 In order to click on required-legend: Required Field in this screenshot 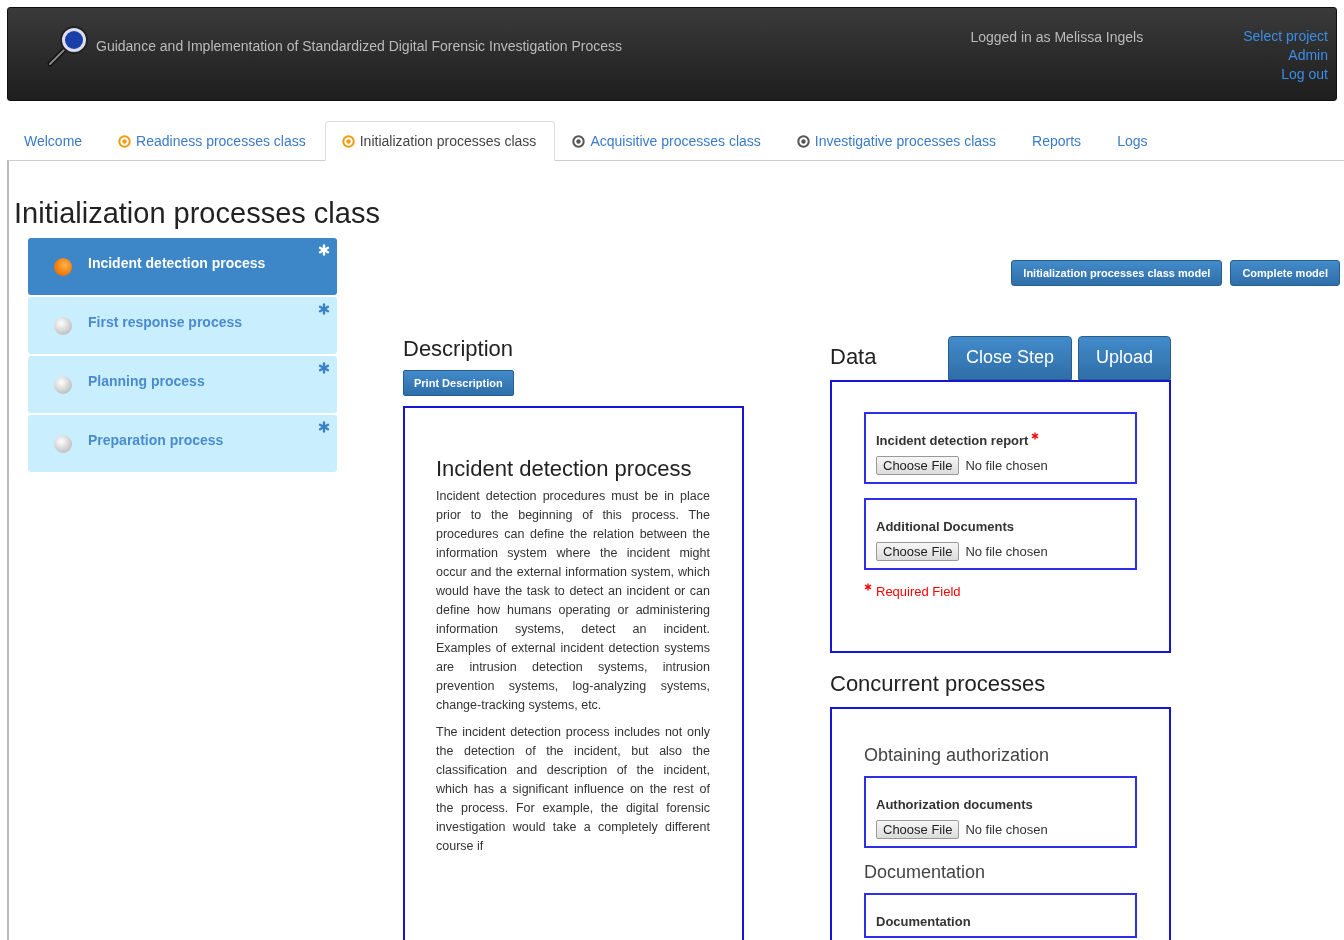, I will do `click(918, 591)`.